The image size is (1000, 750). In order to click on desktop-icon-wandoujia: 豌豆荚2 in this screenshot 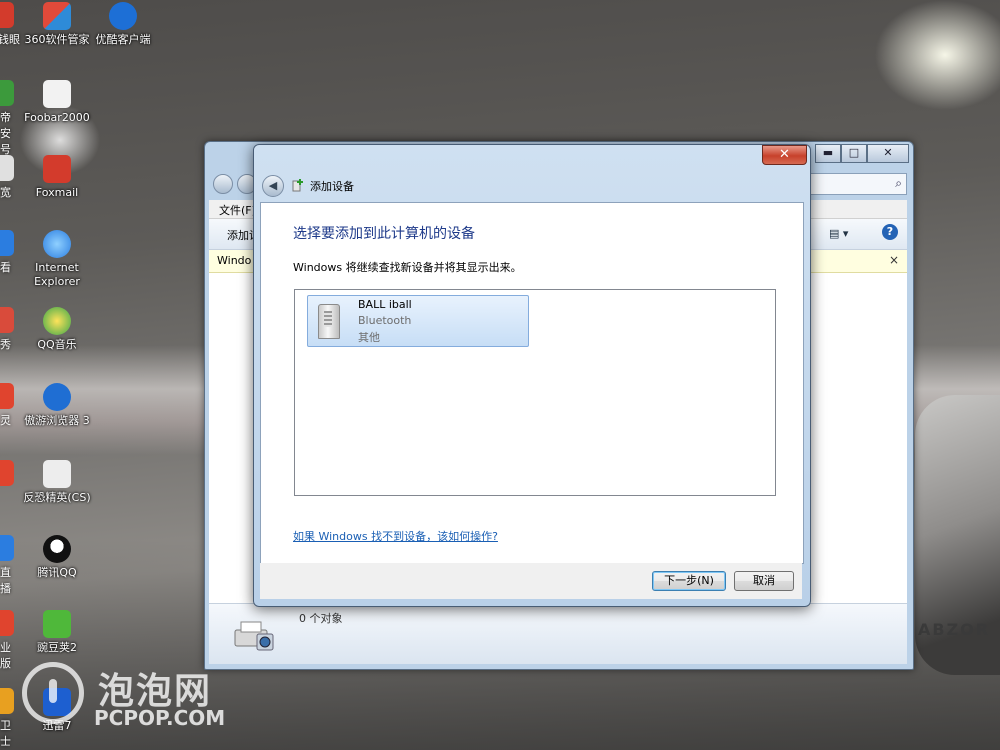, I will do `click(57, 632)`.